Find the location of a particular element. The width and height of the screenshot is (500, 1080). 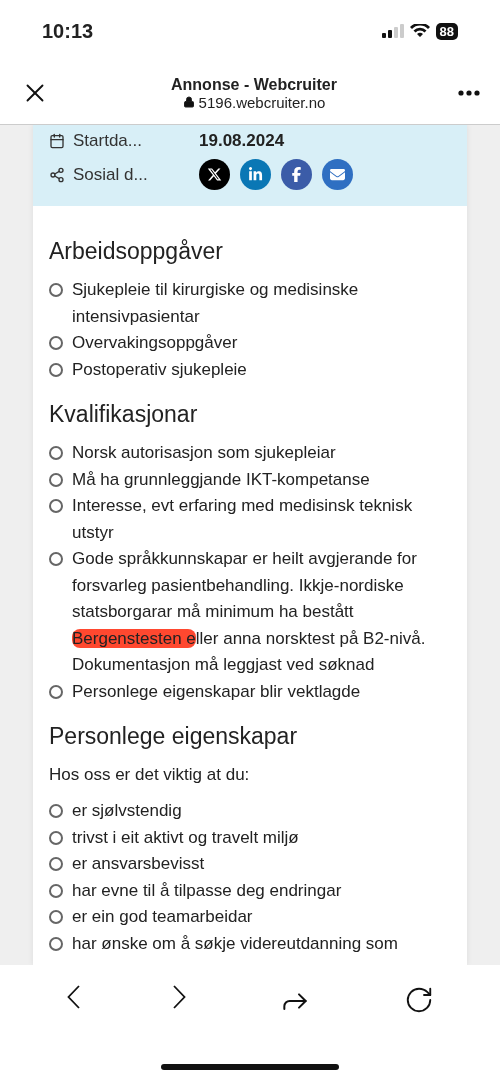

list-item-text: har evne til å tilpasse deg endringar is located at coordinates (207, 890).